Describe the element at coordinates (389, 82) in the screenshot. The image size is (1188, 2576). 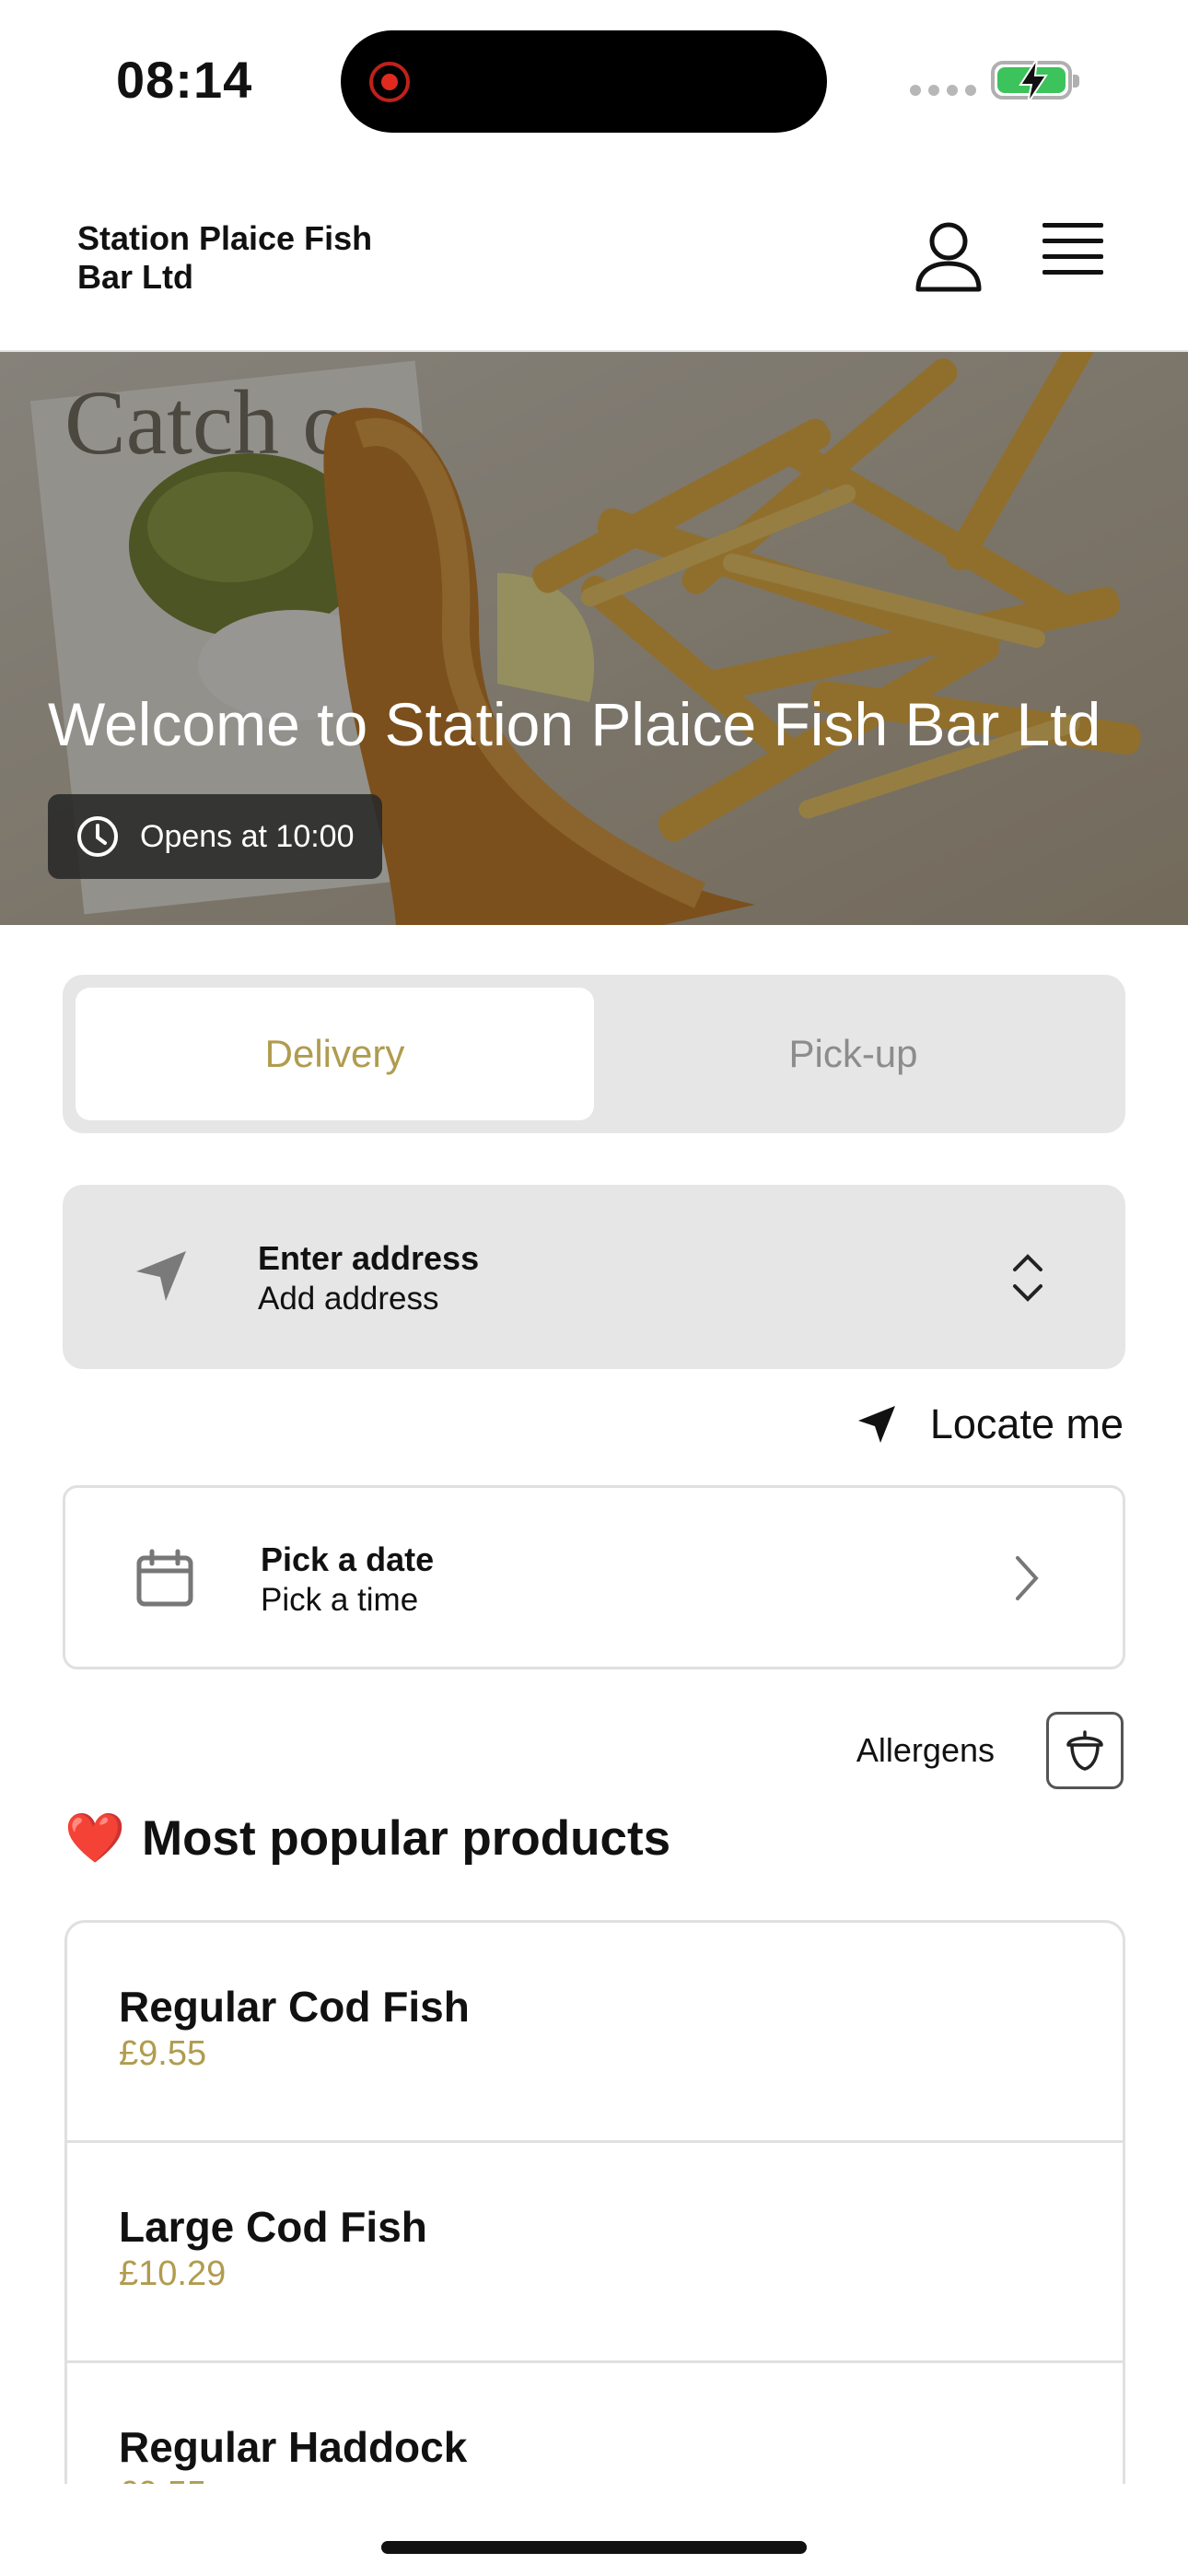
I see `screen-recording-icon` at that location.